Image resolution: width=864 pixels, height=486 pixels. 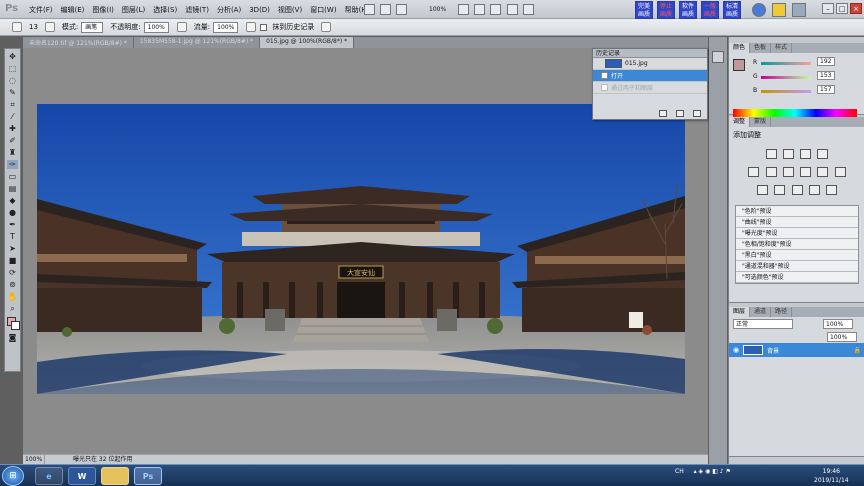 I want to click on status-zoom: 100%, so click(x=34, y=459).